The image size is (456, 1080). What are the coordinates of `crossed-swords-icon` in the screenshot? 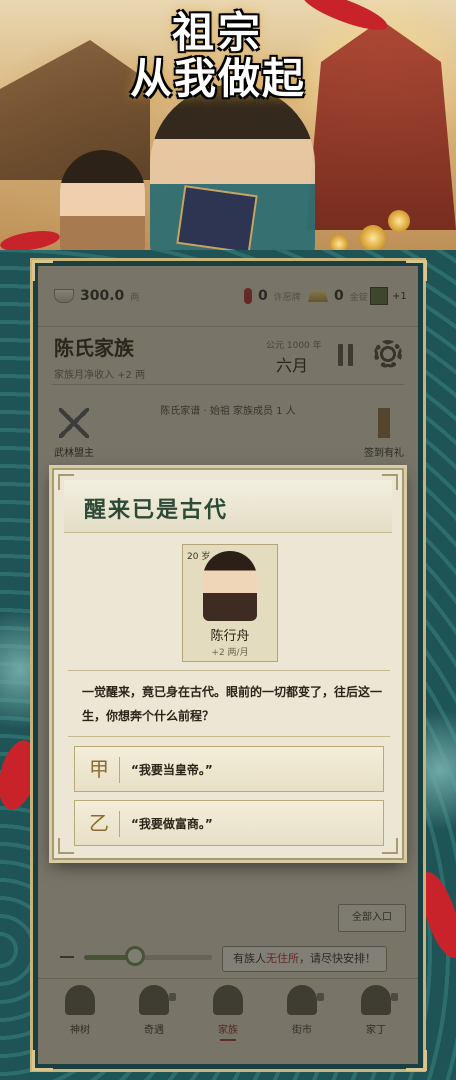 It's located at (74, 423).